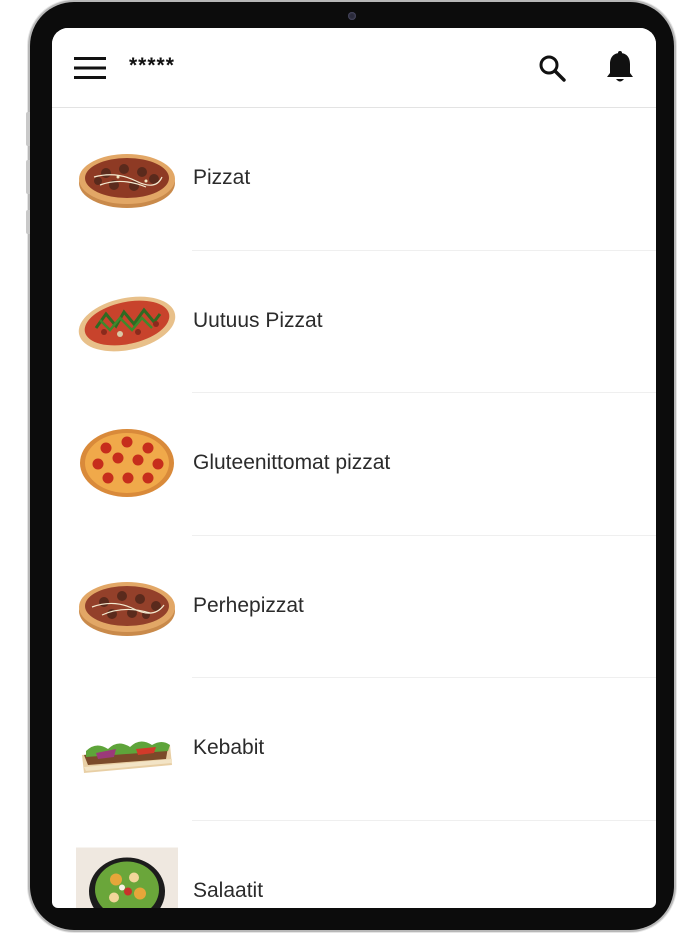 This screenshot has width=700, height=934. What do you see at coordinates (127, 181) in the screenshot?
I see `pizza-image` at bounding box center [127, 181].